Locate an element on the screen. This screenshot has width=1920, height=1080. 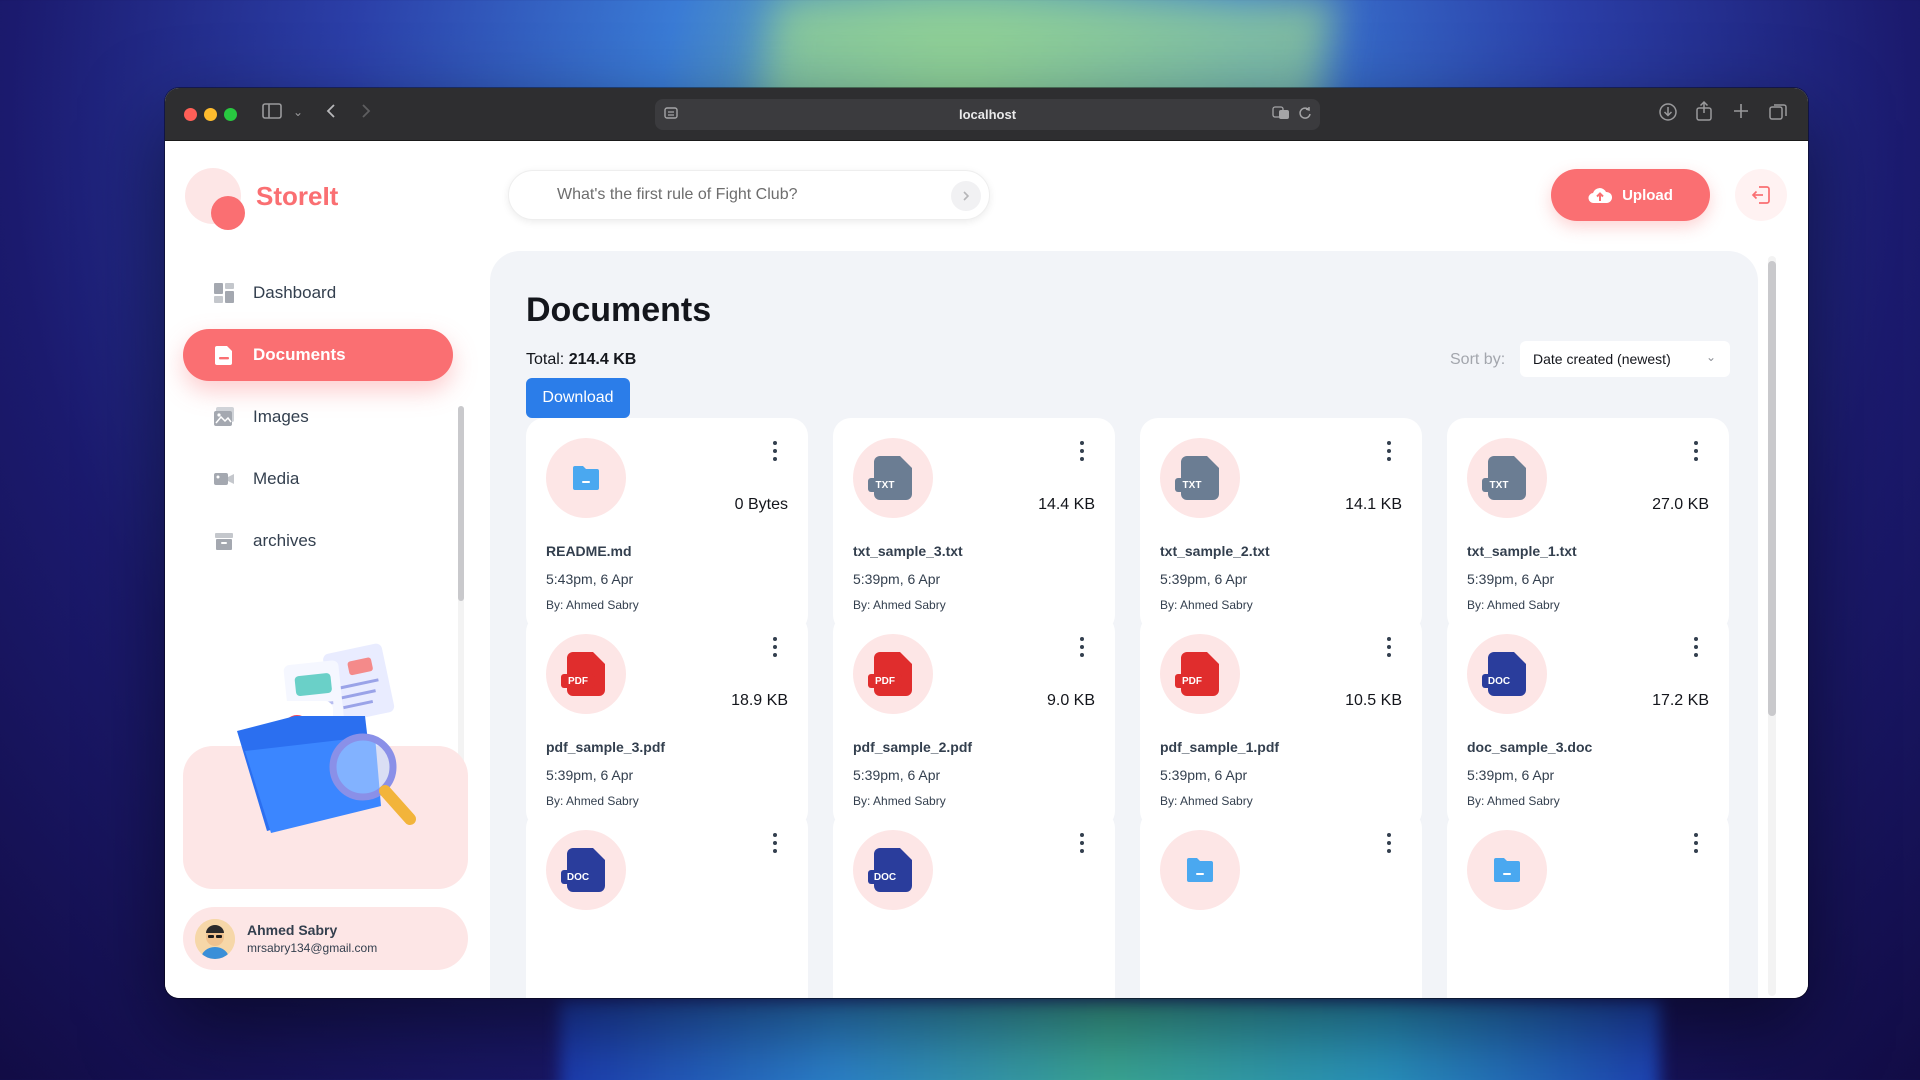
logout-icon is located at coordinates (1760, 195).